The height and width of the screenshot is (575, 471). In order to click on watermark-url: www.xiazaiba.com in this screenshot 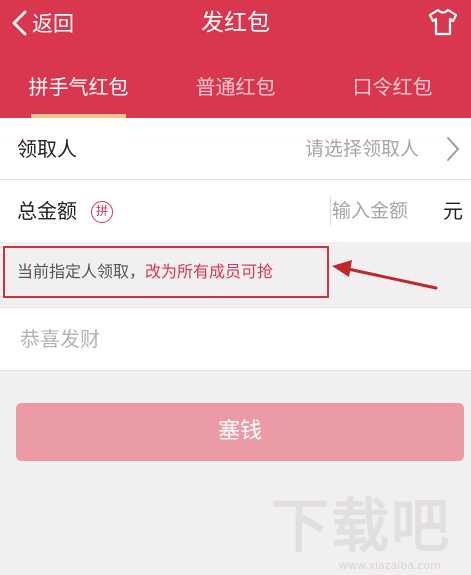, I will do `click(389, 565)`.